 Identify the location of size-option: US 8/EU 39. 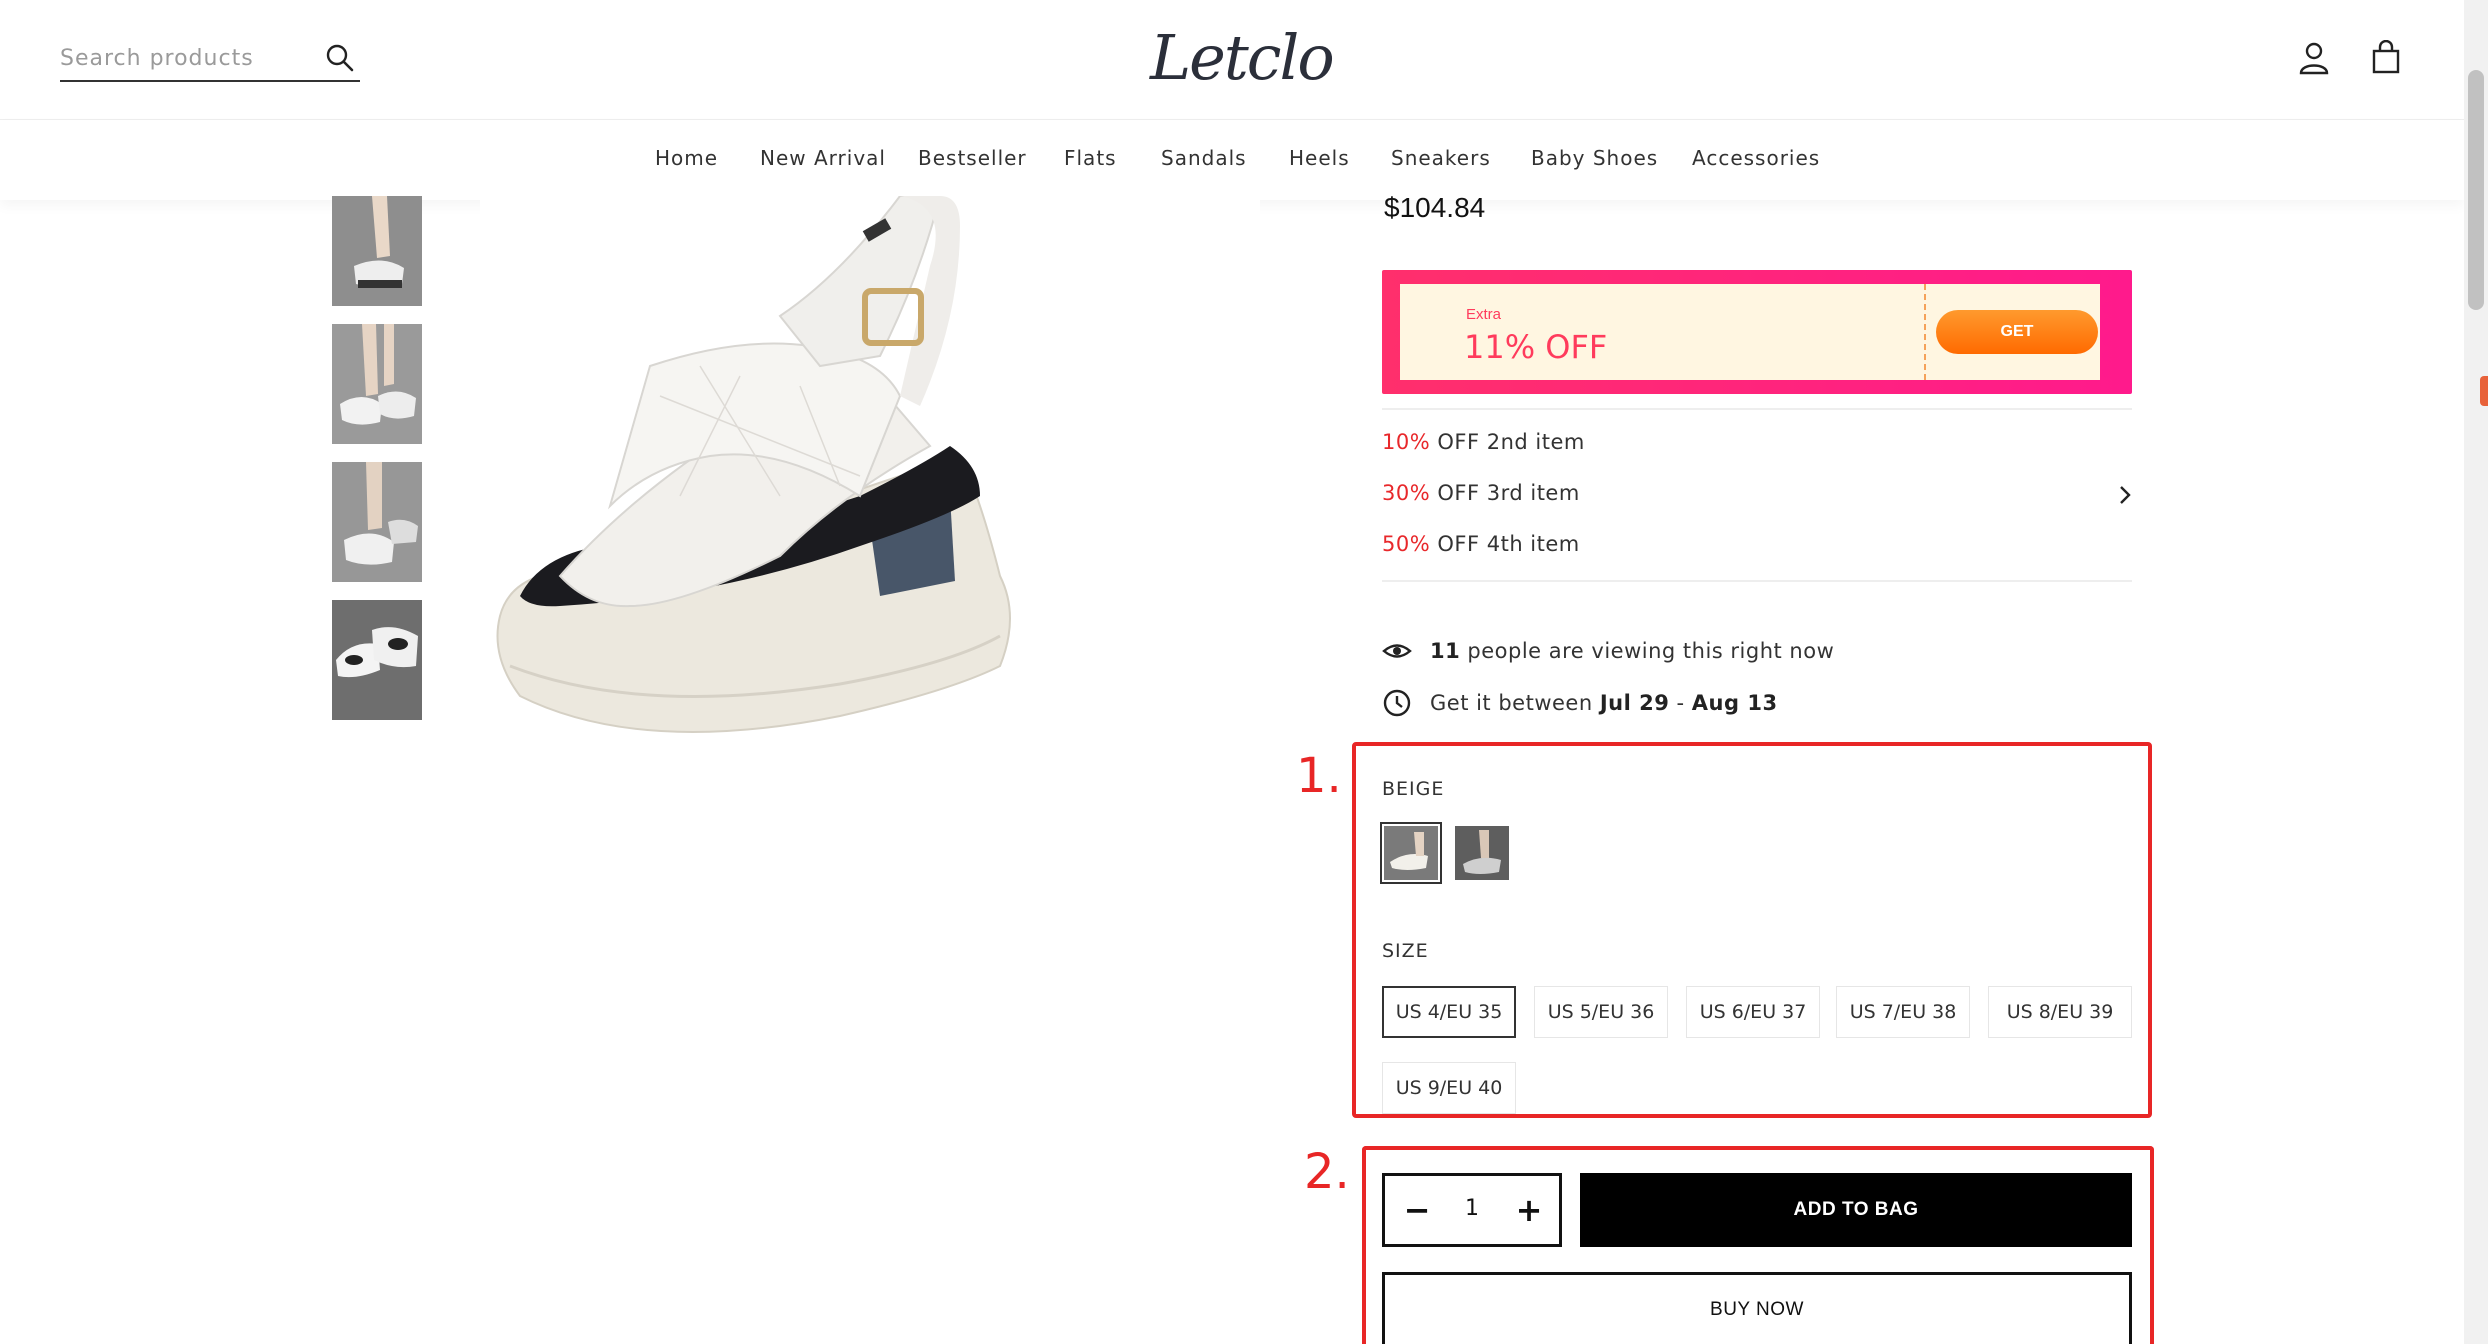
(2060, 1012).